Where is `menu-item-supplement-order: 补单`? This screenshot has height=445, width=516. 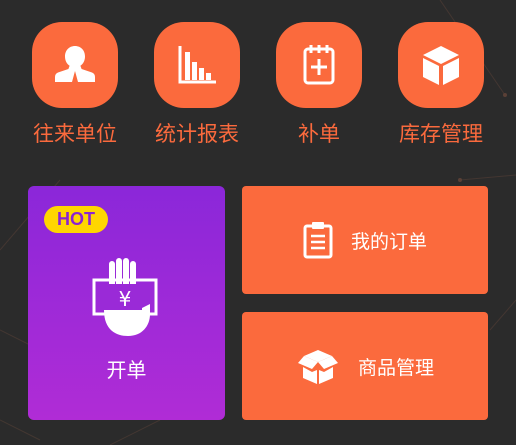
menu-item-supplement-order: 补单 is located at coordinates (319, 85).